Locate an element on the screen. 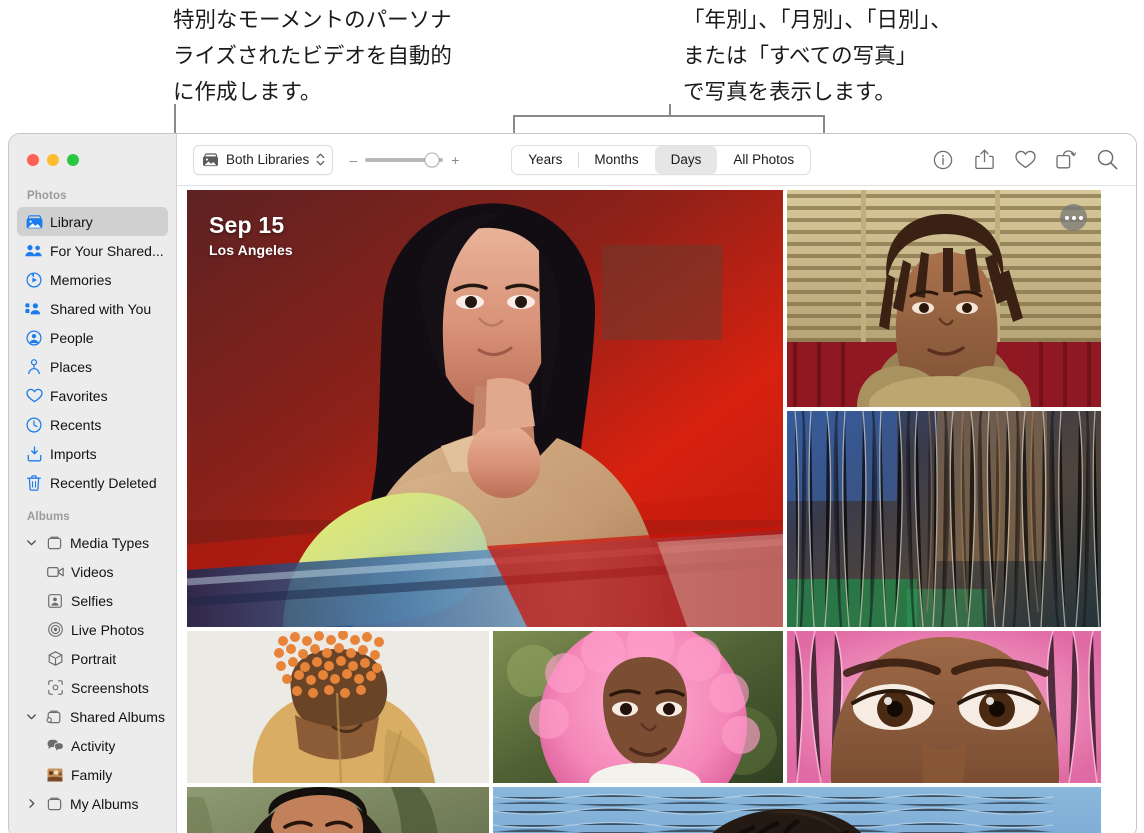 This screenshot has height=833, width=1144. sidebar-item-library: Library is located at coordinates (92, 221).